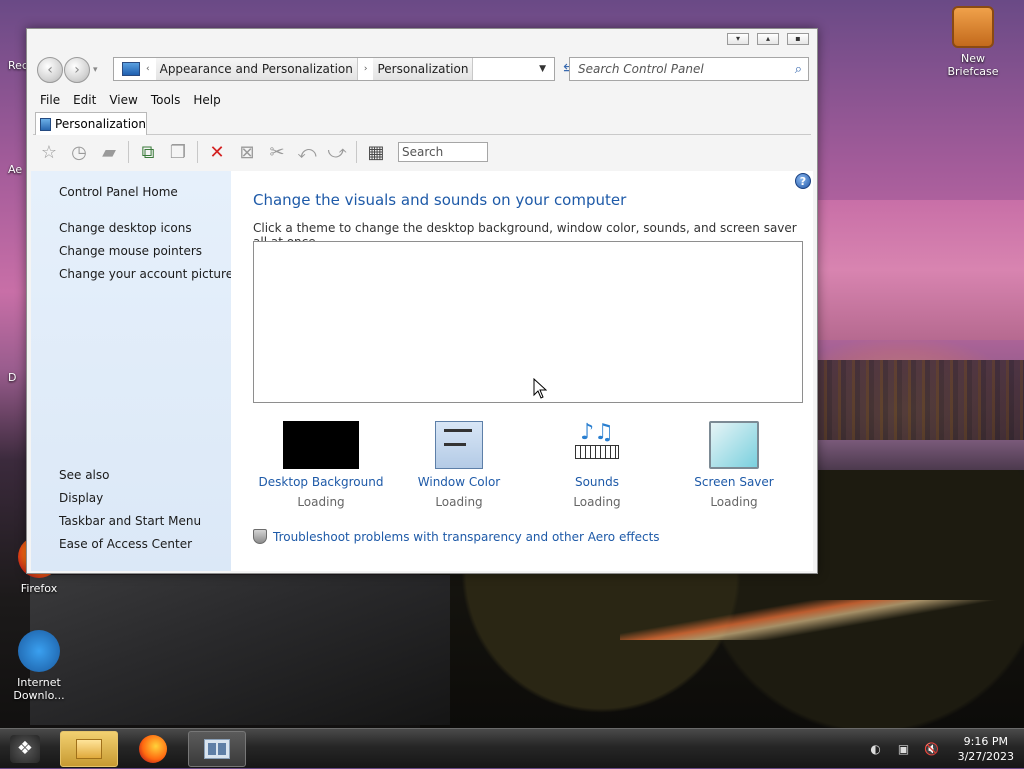 The image size is (1024, 769). I want to click on shield-icon, so click(260, 536).